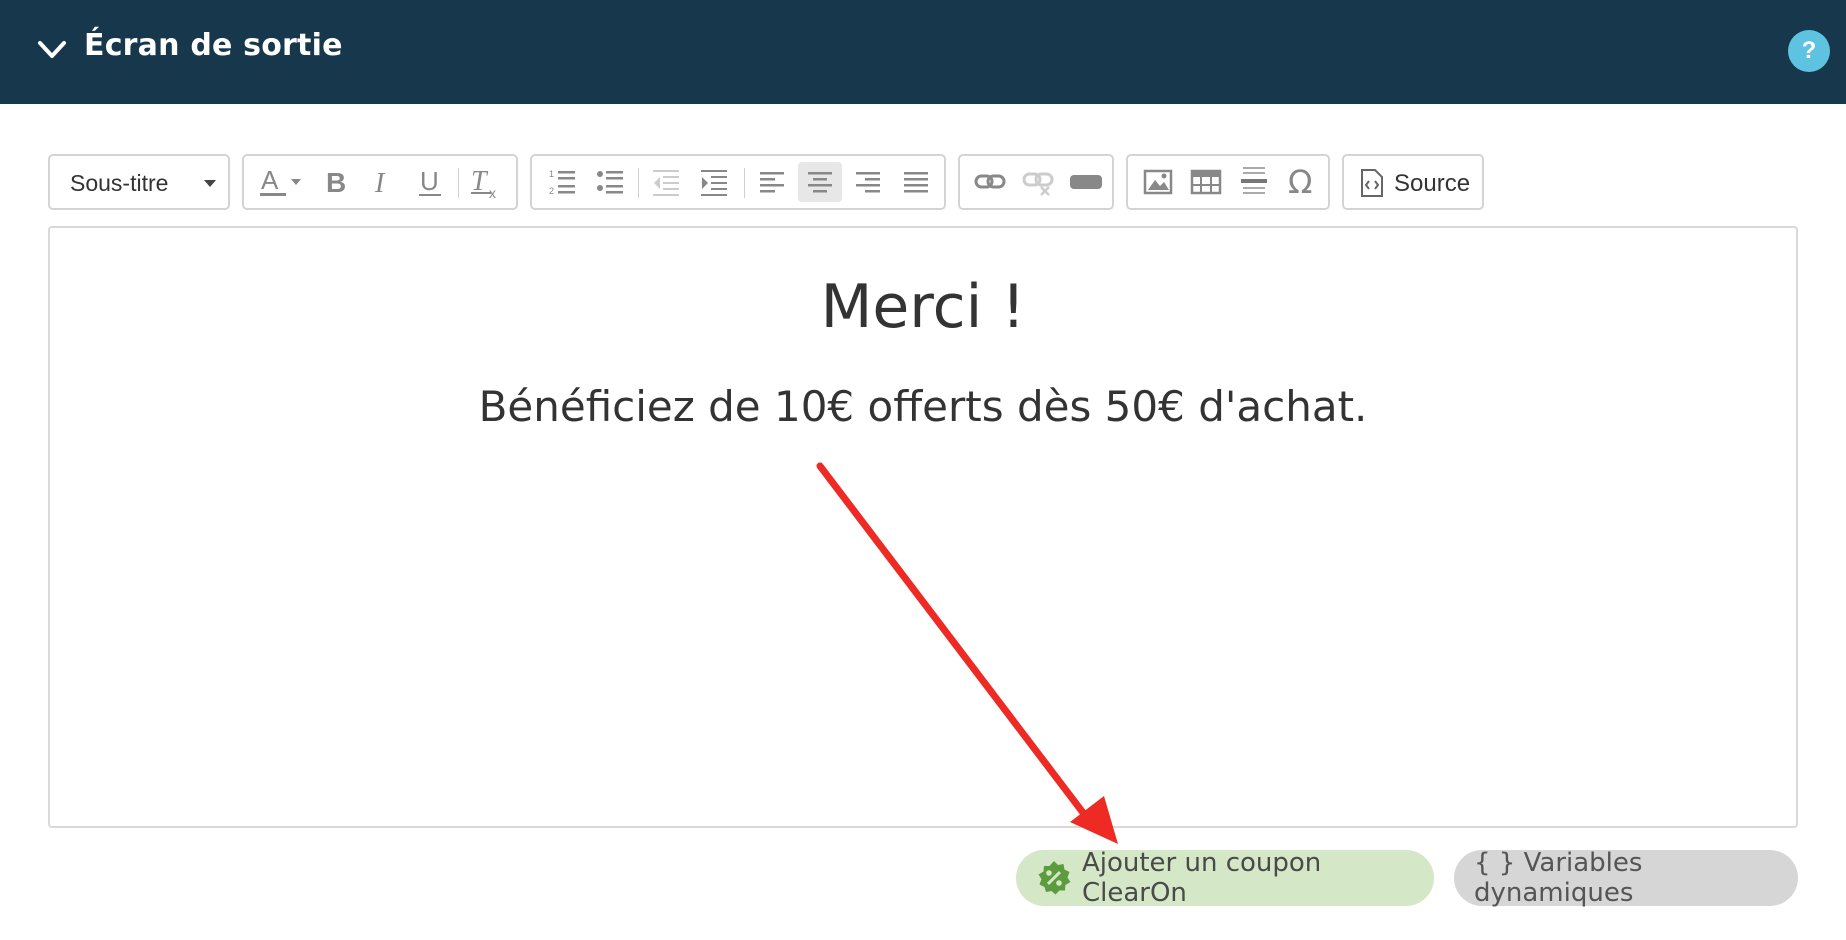 The width and height of the screenshot is (1846, 940). I want to click on italic-button: I, so click(382, 182).